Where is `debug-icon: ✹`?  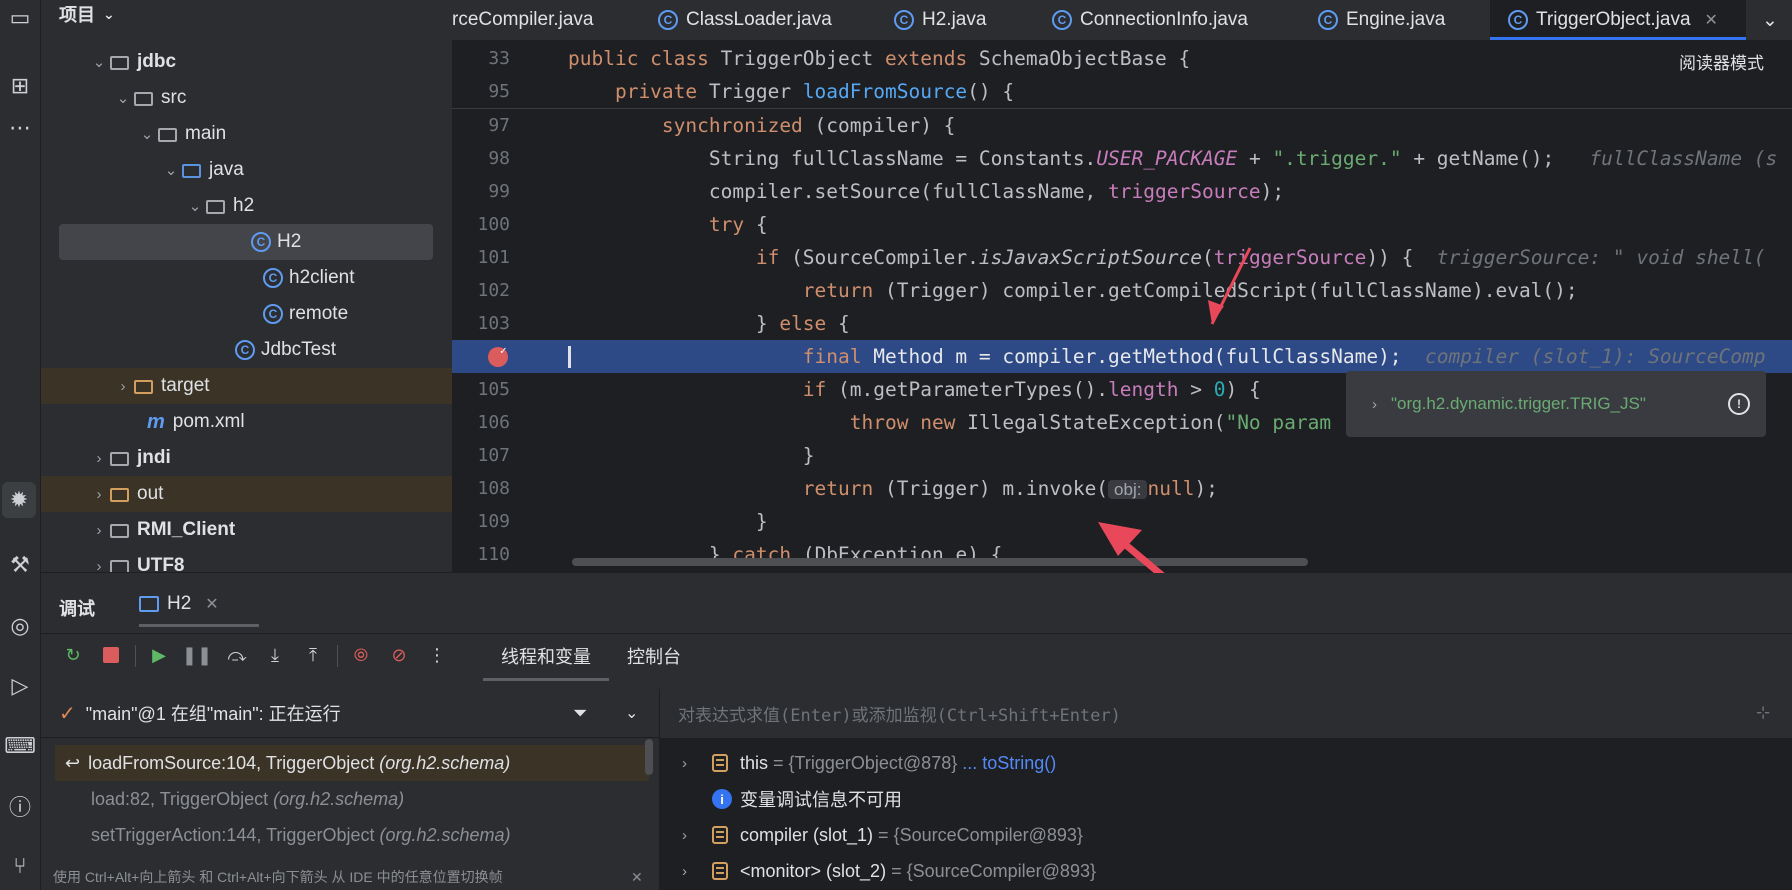
debug-icon: ✹ is located at coordinates (19, 500).